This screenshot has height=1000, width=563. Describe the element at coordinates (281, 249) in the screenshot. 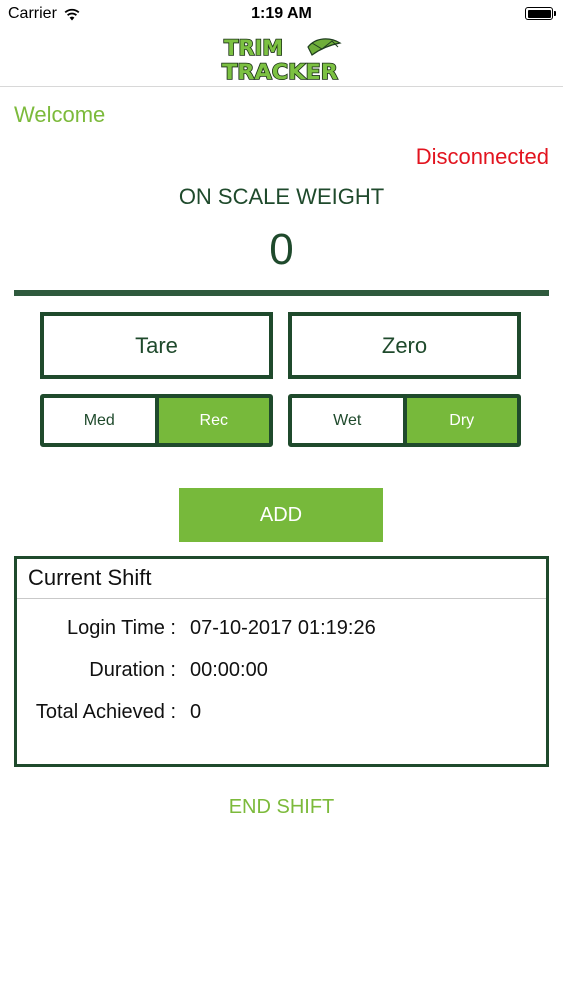

I see `weight-value: 0` at that location.